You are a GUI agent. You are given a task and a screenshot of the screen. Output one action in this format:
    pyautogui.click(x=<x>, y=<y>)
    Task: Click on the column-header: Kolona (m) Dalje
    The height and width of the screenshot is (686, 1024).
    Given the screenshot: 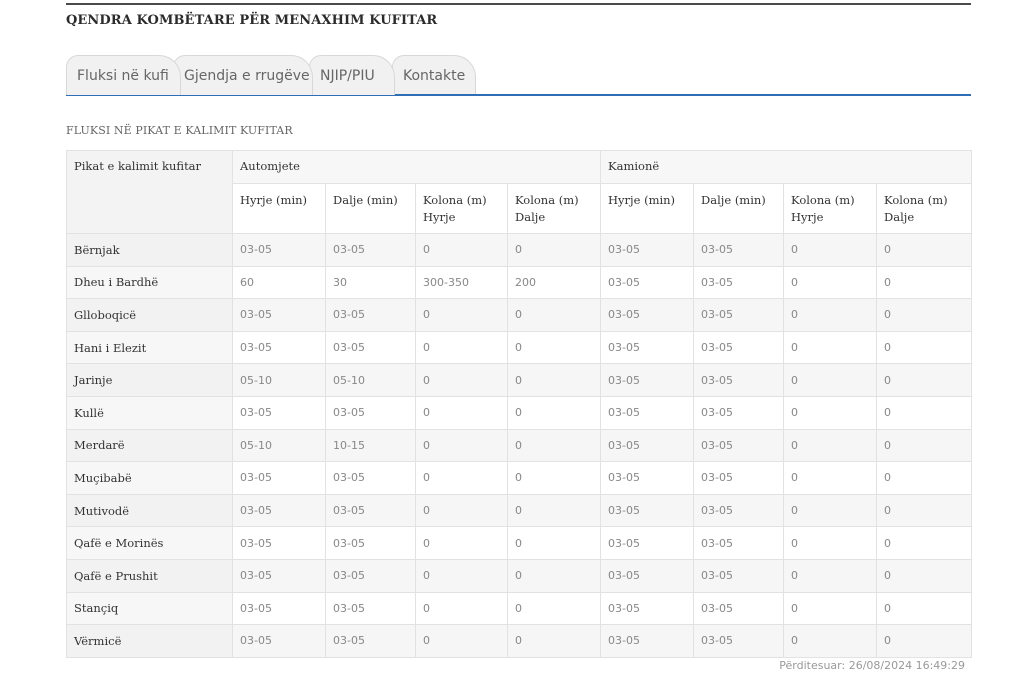 What is the action you would take?
    pyautogui.click(x=924, y=208)
    